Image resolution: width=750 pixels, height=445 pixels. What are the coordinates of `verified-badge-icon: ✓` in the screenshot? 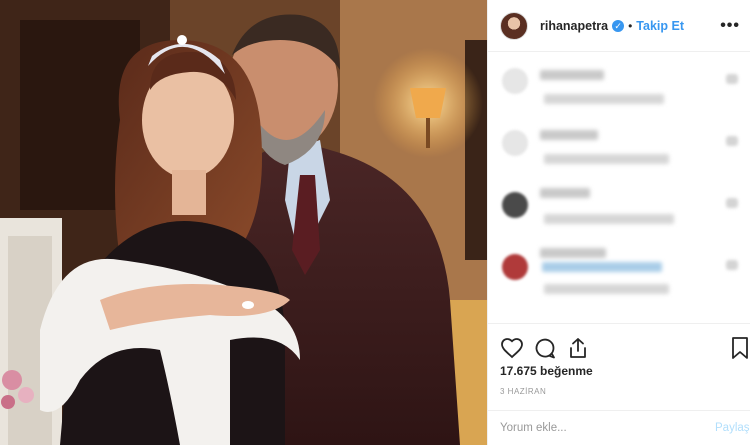 It's located at (618, 25).